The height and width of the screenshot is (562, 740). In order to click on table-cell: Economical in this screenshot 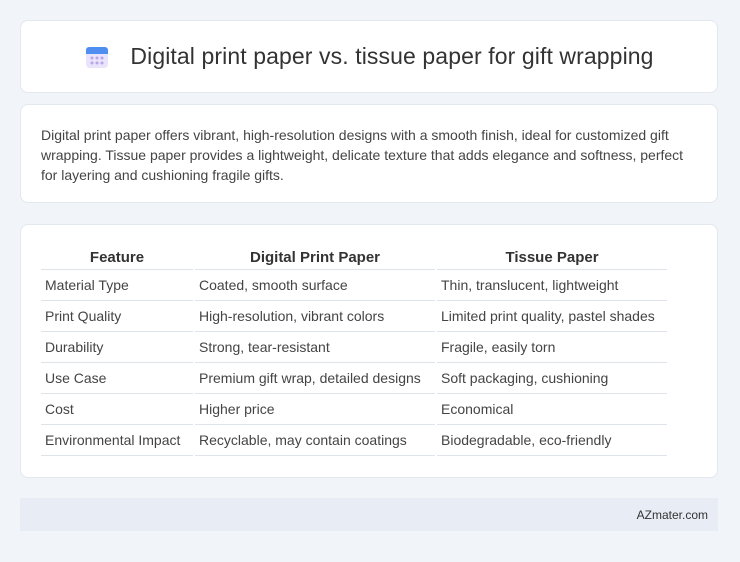, I will do `click(552, 409)`.